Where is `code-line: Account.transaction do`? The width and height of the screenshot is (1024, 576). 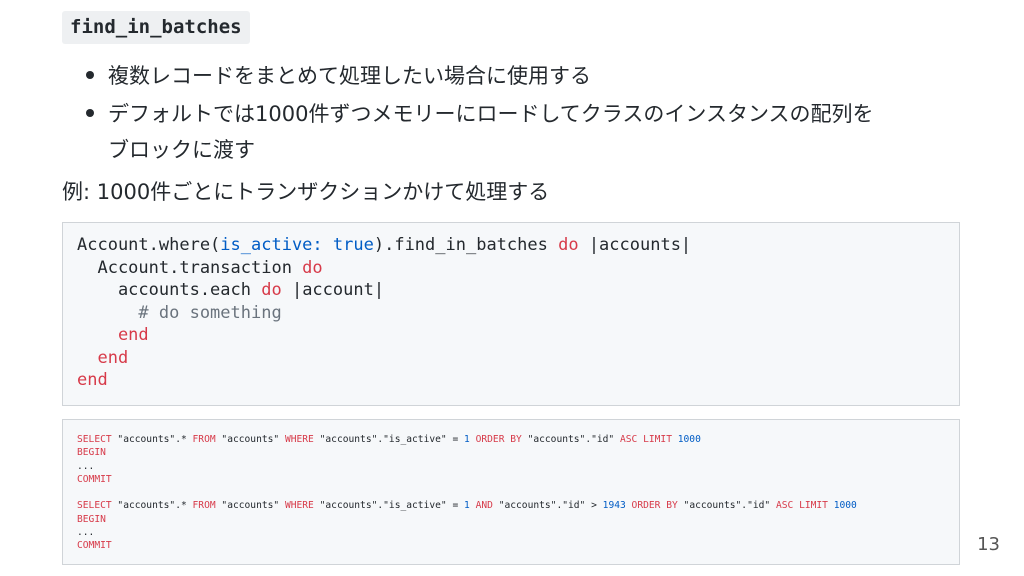
code-line: Account.transaction do is located at coordinates (200, 267).